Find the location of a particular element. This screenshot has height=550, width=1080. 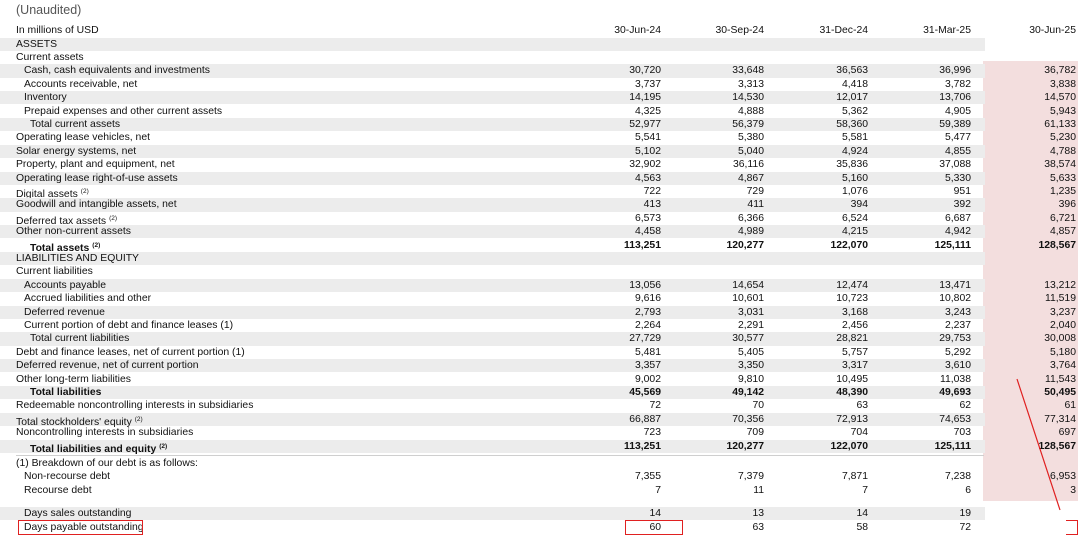

row-label: Property, plant and equipment, net is located at coordinates (95, 164).